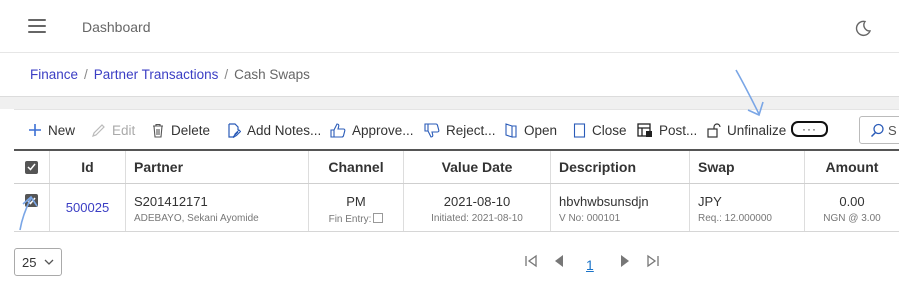  What do you see at coordinates (559, 261) in the screenshot?
I see `previous-page-icon` at bounding box center [559, 261].